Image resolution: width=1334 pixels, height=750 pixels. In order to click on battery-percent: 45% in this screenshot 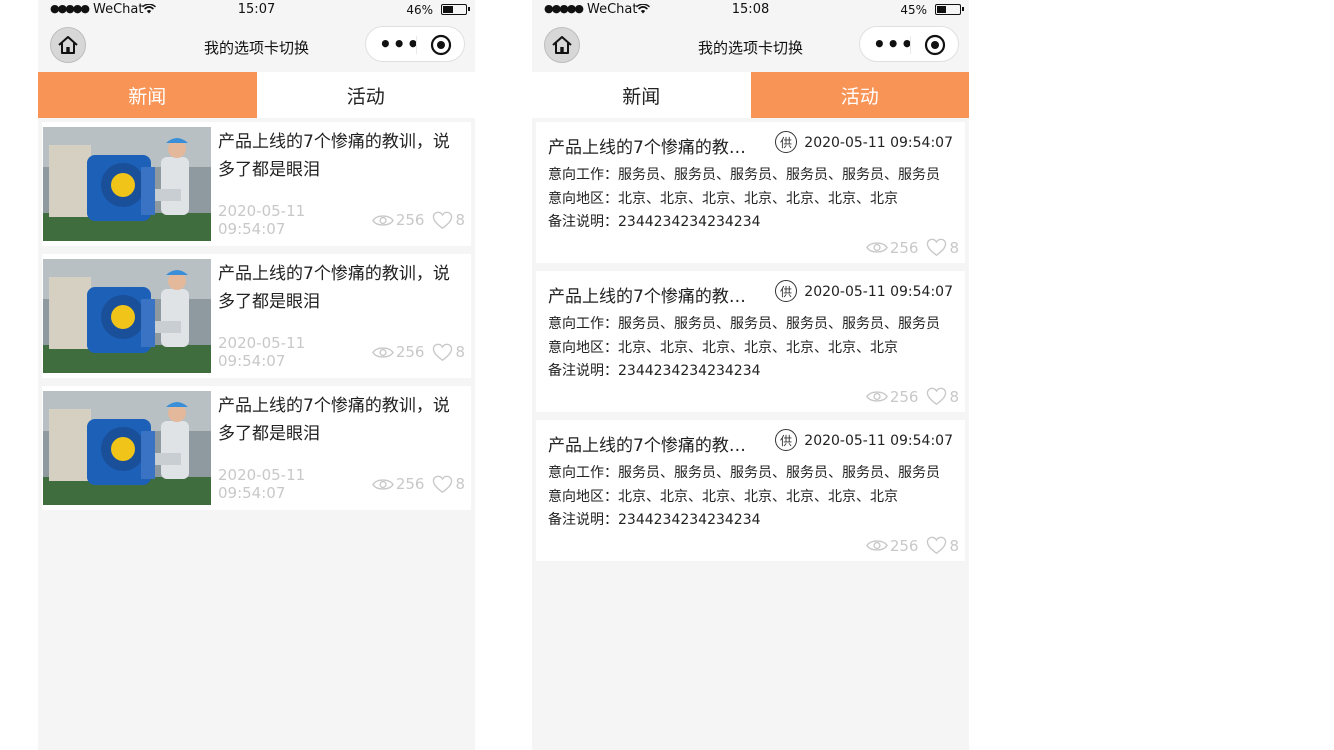, I will do `click(913, 10)`.